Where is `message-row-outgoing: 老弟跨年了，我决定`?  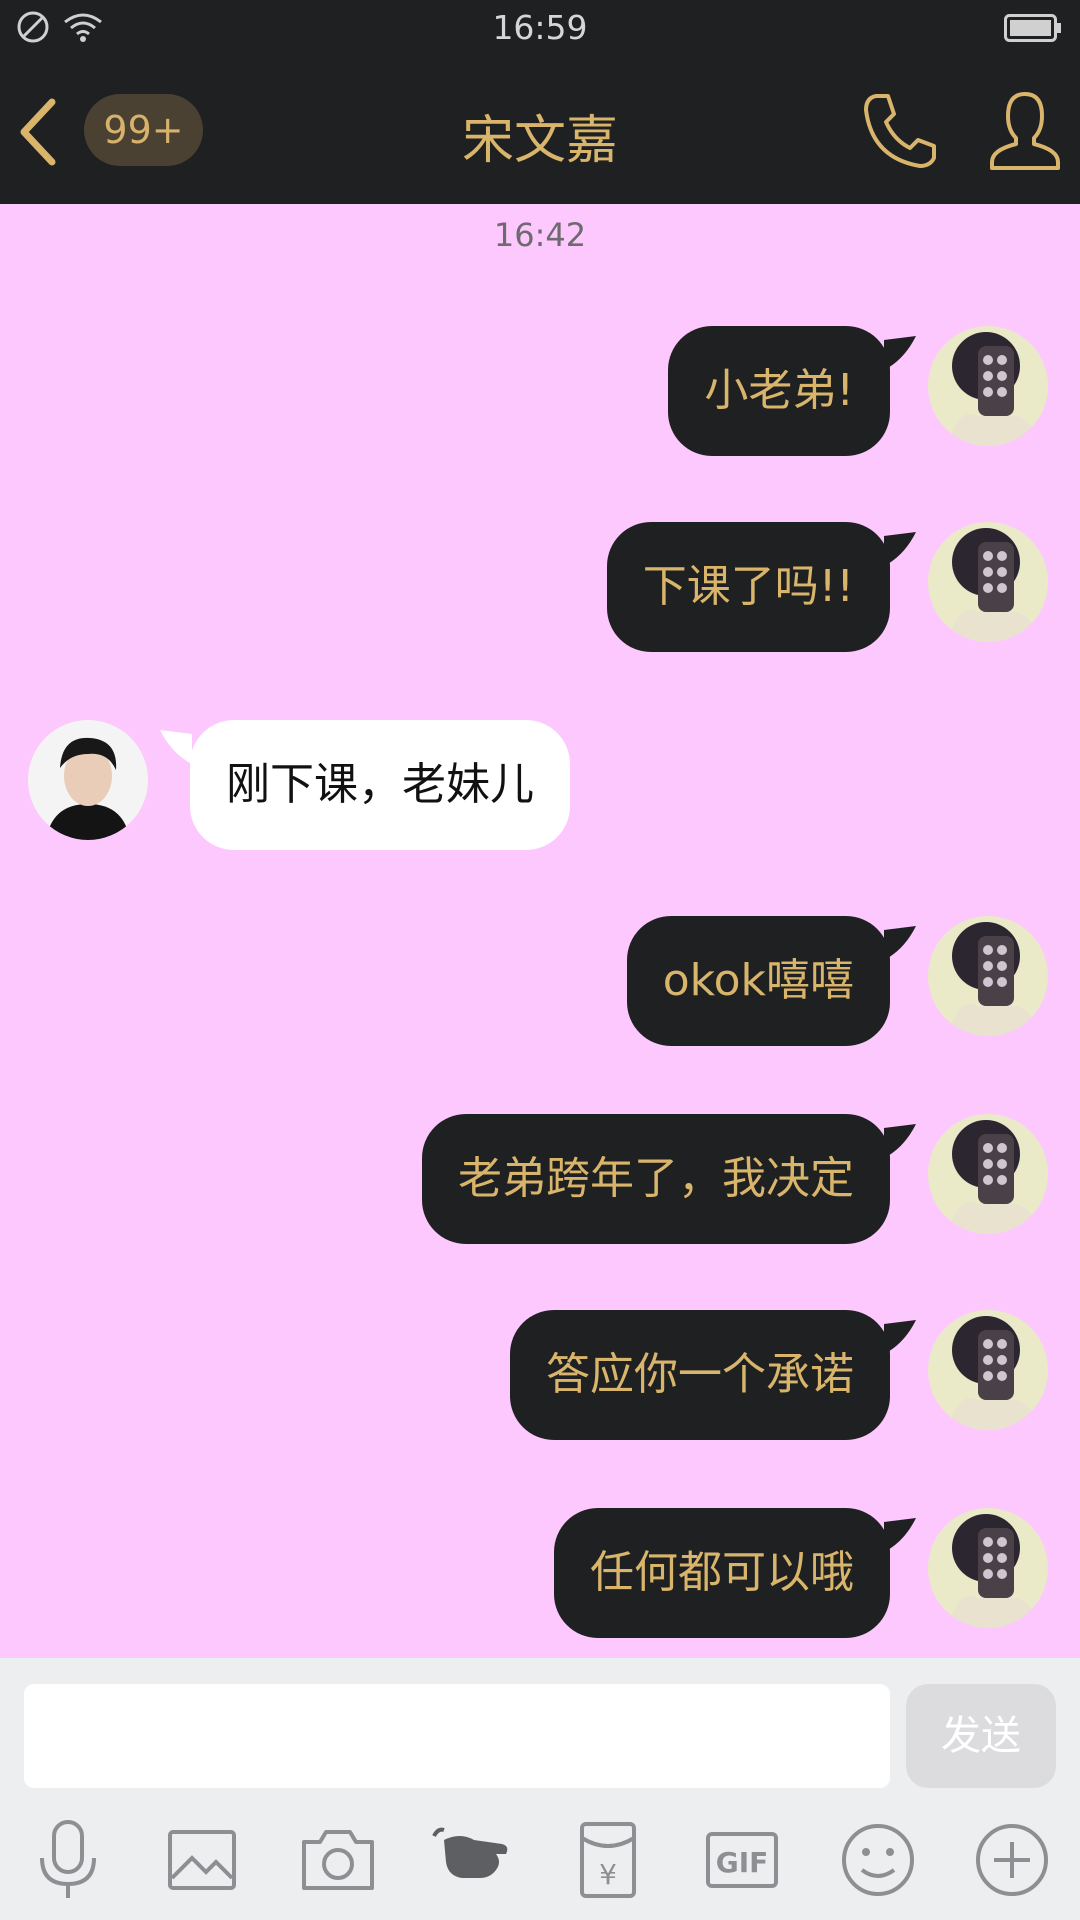 message-row-outgoing: 老弟跨年了，我决定 is located at coordinates (540, 1179).